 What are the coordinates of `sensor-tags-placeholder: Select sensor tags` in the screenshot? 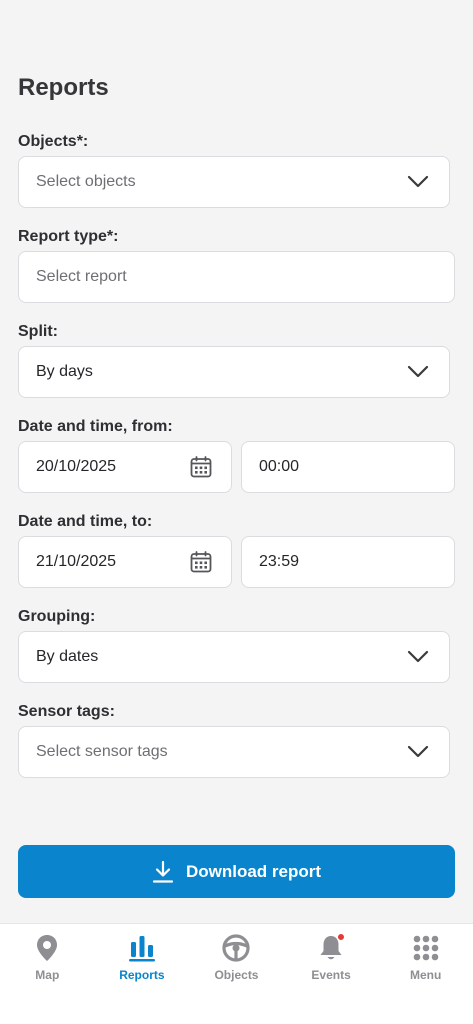 It's located at (102, 751).